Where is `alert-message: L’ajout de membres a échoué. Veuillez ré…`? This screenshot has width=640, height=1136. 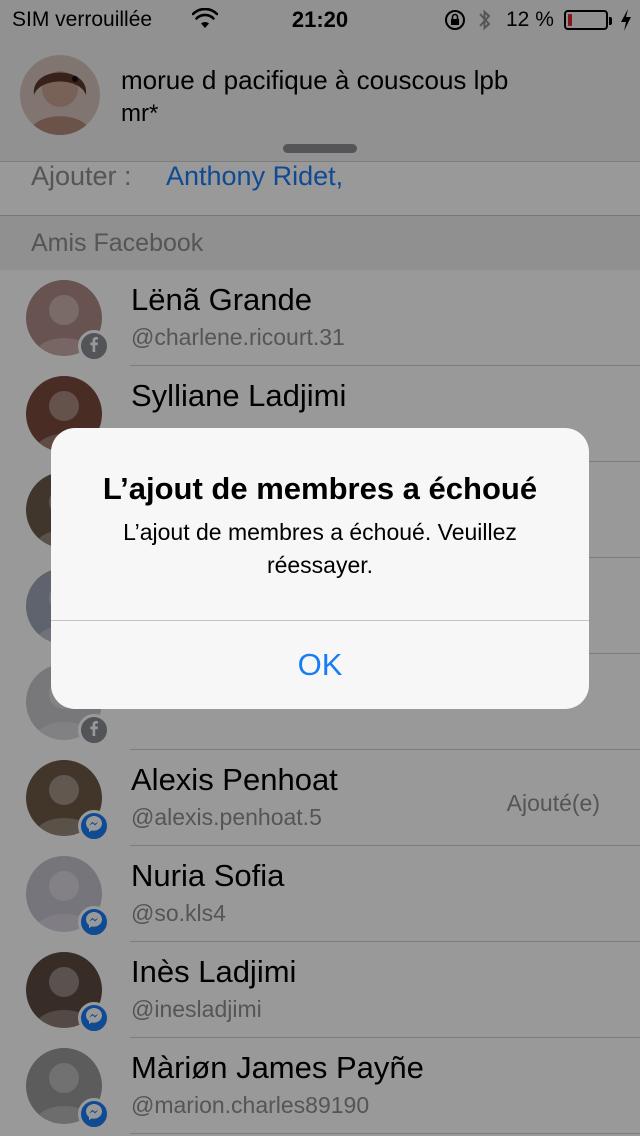 alert-message: L’ajout de membres a échoué. Veuillez ré… is located at coordinates (320, 548).